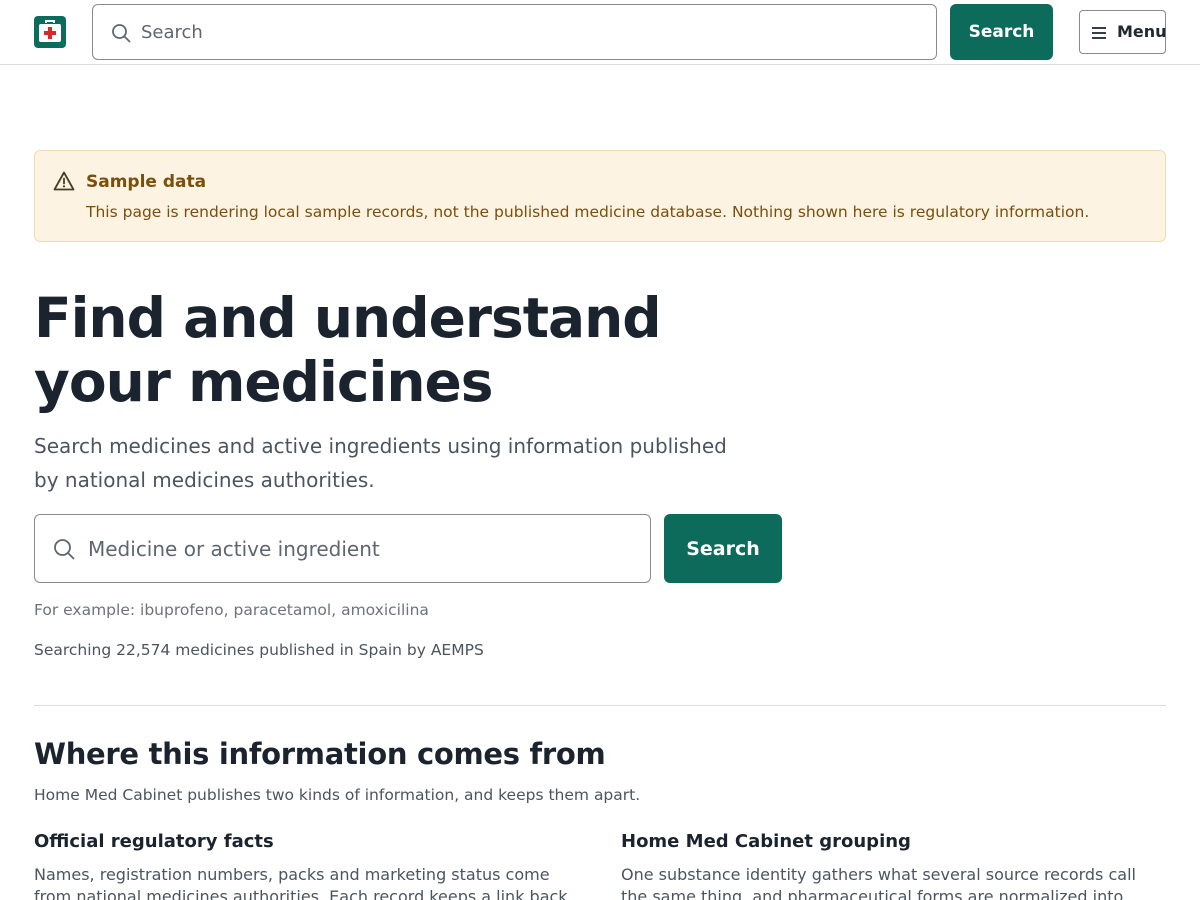 The width and height of the screenshot is (1200, 900). I want to click on page-title-line-1: Find and understand, so click(348, 318).